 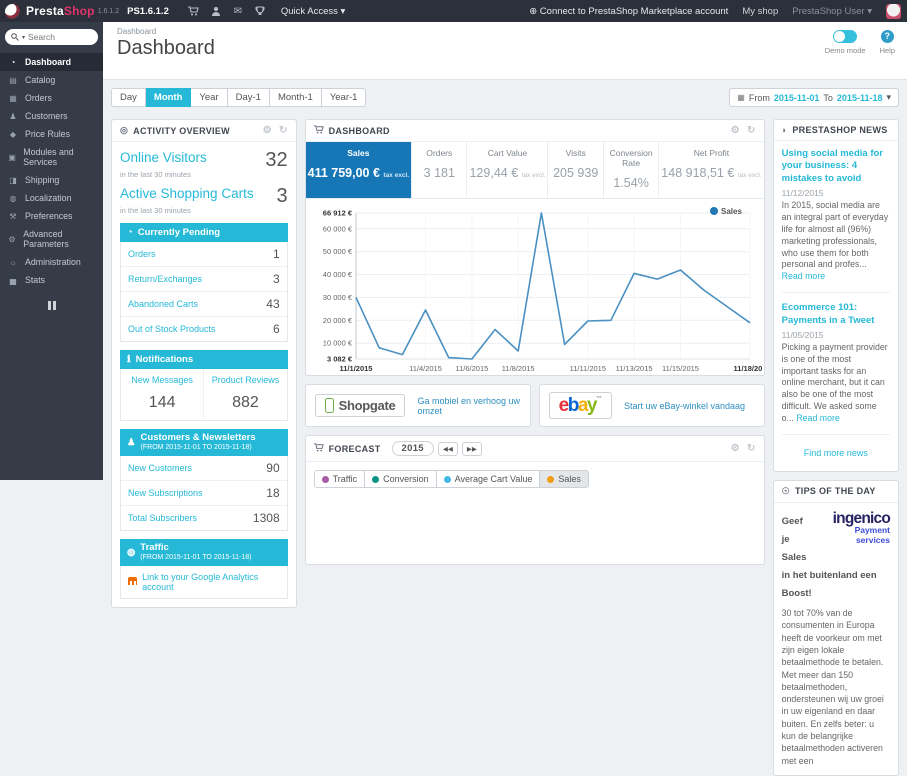 I want to click on abandoned-carts-row: Abandoned Carts 43, so click(x=204, y=304).